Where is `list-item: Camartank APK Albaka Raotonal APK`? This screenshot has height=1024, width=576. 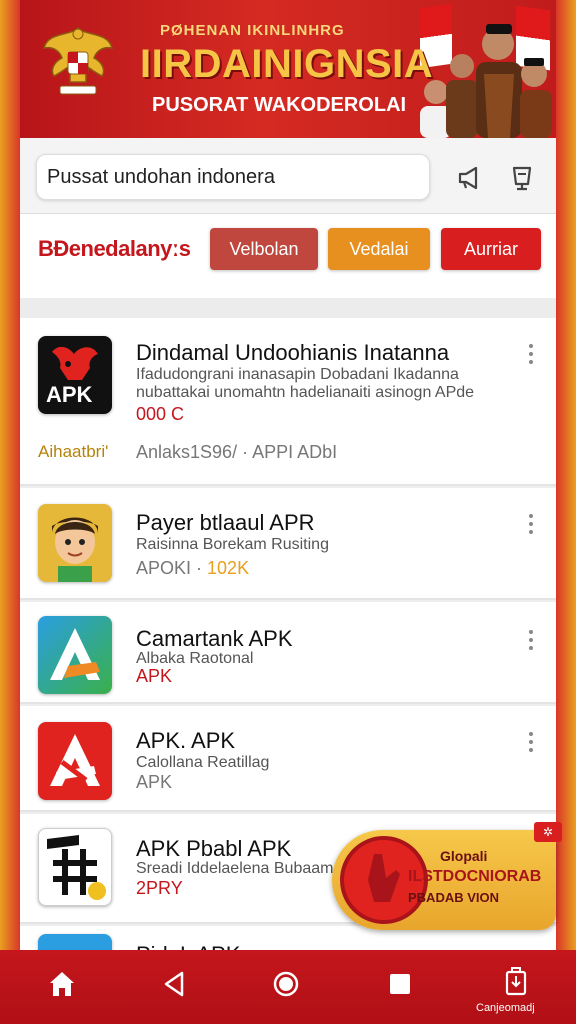
list-item: Camartank APK Albaka Raotonal APK is located at coordinates (288, 653).